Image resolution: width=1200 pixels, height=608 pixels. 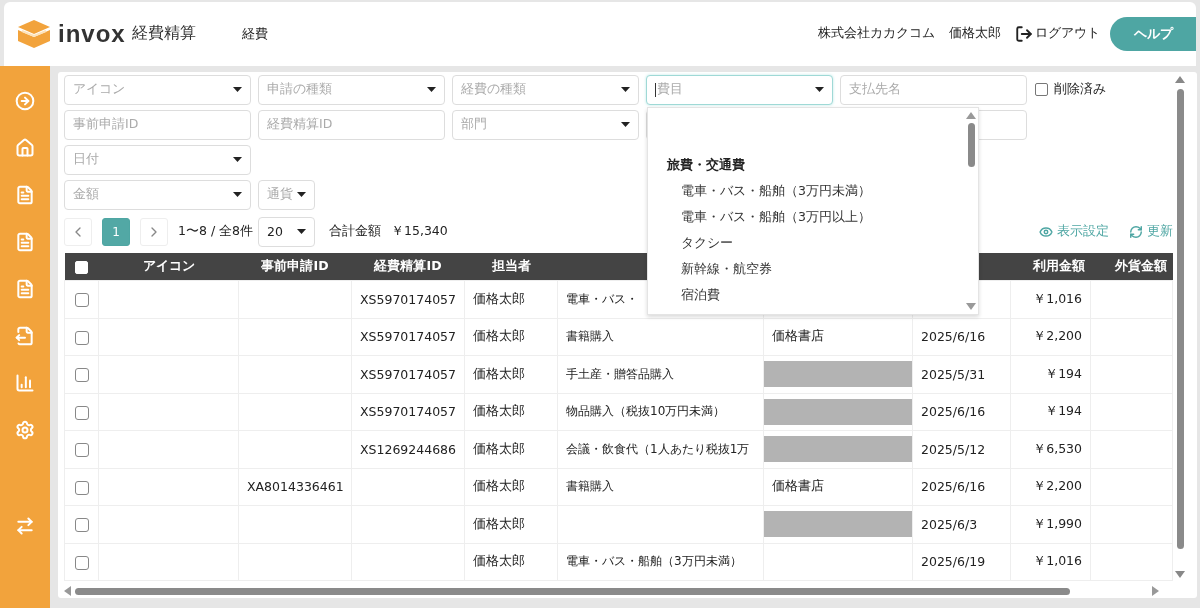 I want to click on select-field: 金額, so click(x=157, y=194).